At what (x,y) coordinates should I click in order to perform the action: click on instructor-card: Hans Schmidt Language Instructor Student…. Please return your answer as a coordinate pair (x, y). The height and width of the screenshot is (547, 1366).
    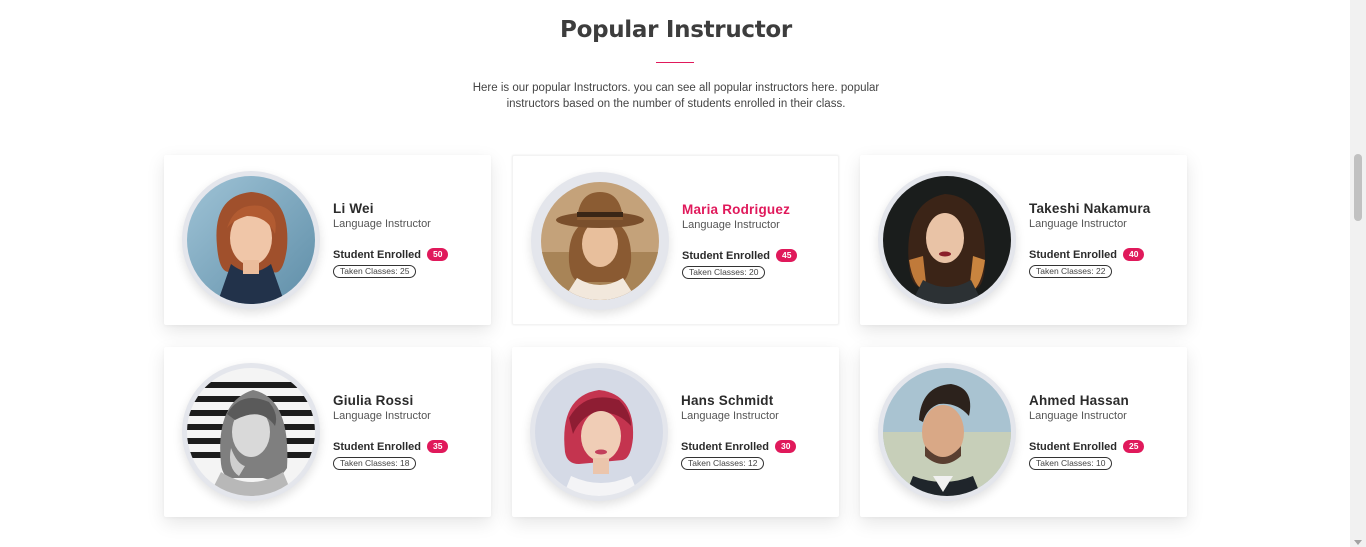
    Looking at the image, I should click on (675, 432).